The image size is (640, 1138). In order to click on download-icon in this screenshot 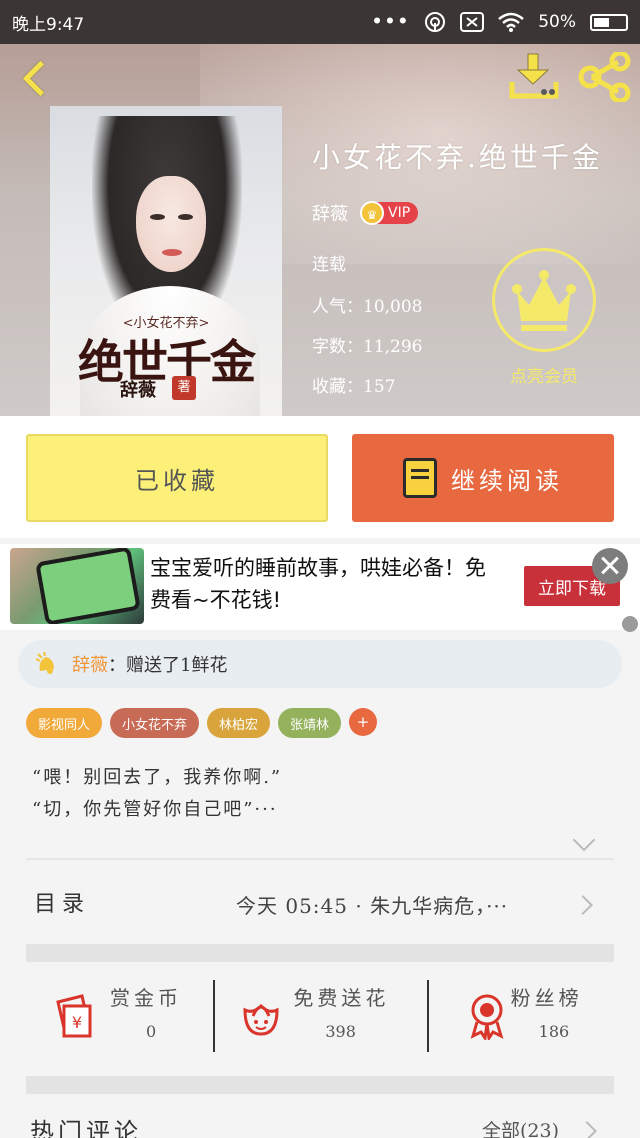, I will do `click(534, 77)`.